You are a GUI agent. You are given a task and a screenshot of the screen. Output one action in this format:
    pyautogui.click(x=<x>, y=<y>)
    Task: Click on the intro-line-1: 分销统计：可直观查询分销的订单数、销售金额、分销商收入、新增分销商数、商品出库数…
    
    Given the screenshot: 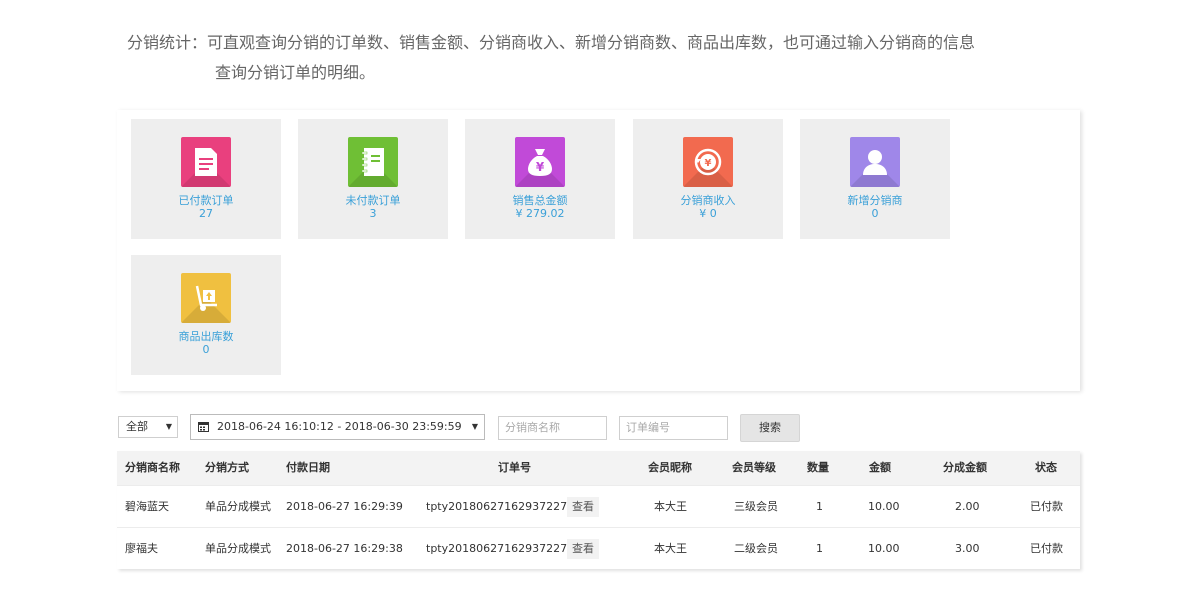 What is the action you would take?
    pyautogui.click(x=551, y=42)
    